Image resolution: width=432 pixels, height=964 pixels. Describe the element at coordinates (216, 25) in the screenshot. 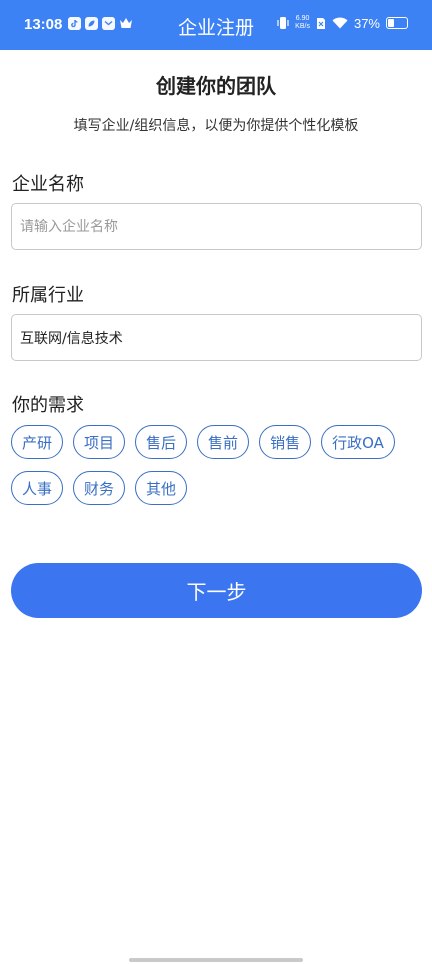

I see `status-and-title-bar: 13:08 企业注册 6.90 KB/s 37%` at that location.